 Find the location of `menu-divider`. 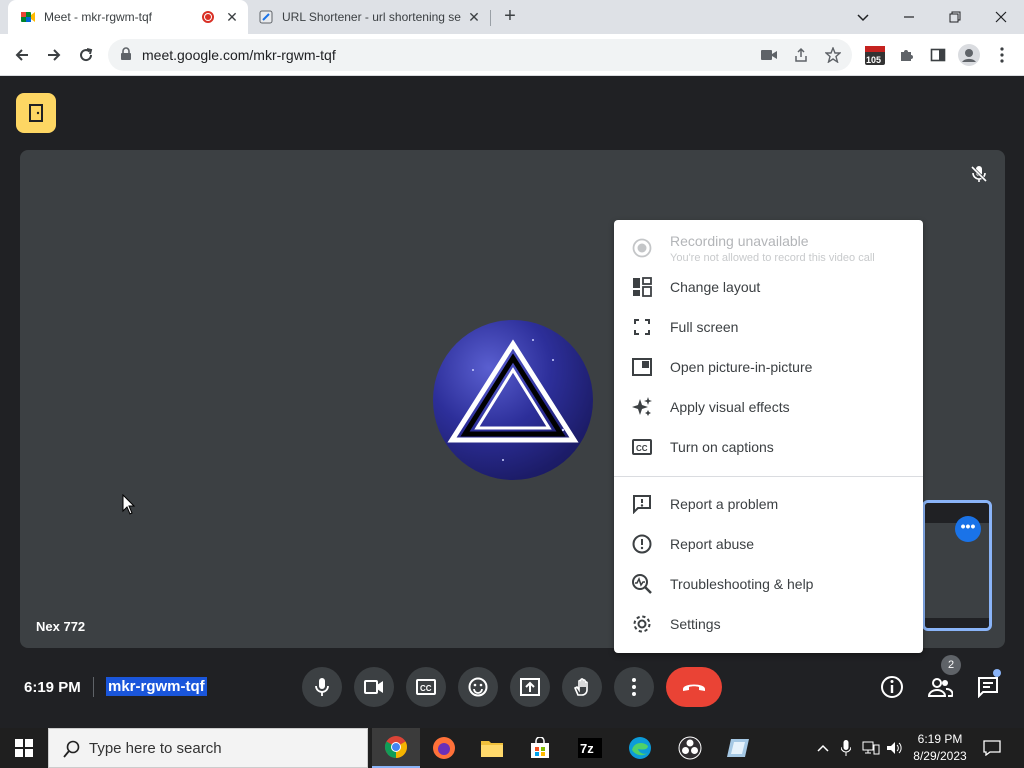

menu-divider is located at coordinates (768, 476).